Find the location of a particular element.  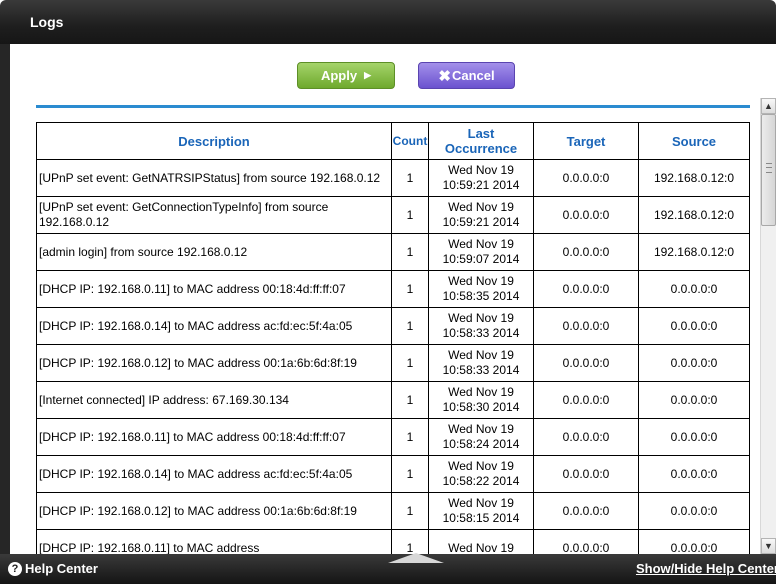

column-header-source: Source is located at coordinates (694, 141).